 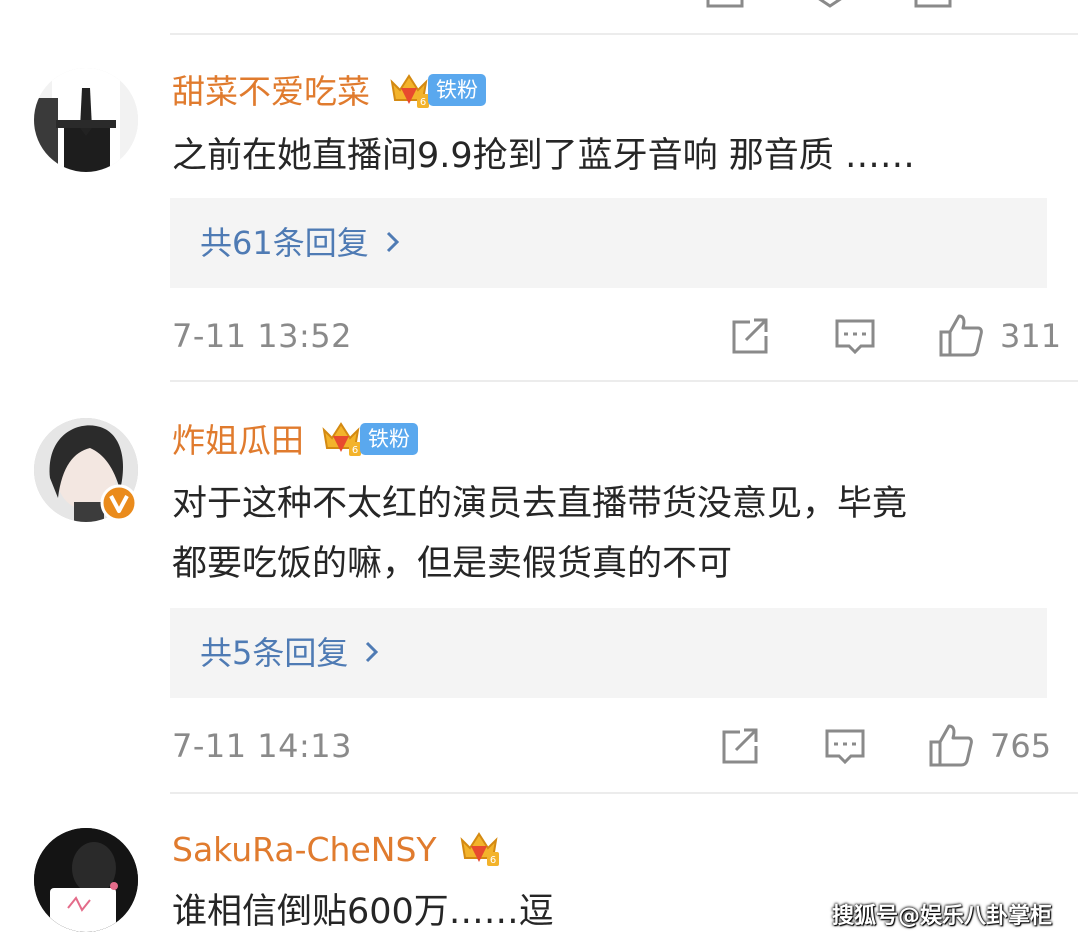 I want to click on like-count: 765, so click(x=1021, y=746).